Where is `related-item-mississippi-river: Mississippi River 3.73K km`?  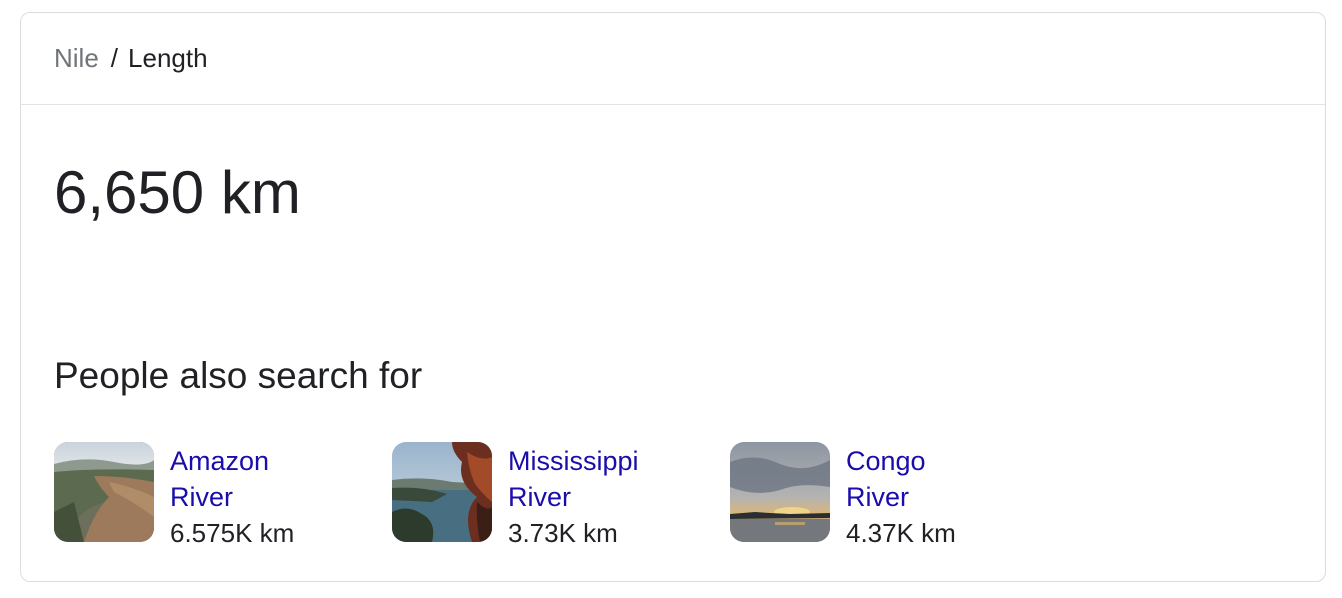 related-item-mississippi-river: Mississippi River 3.73K km is located at coordinates (561, 496).